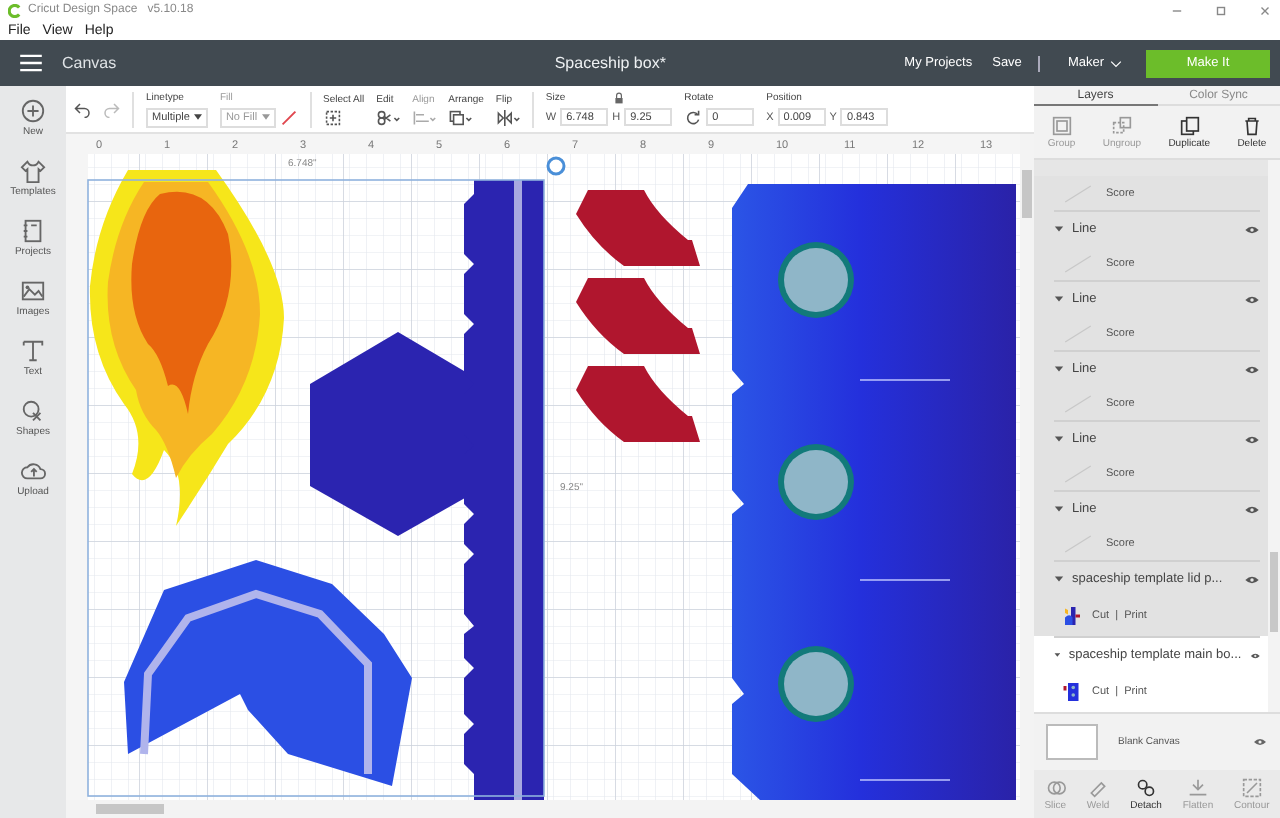 Image resolution: width=1280 pixels, height=818 pixels. Describe the element at coordinates (1265, 10) in the screenshot. I see `close-icon` at that location.